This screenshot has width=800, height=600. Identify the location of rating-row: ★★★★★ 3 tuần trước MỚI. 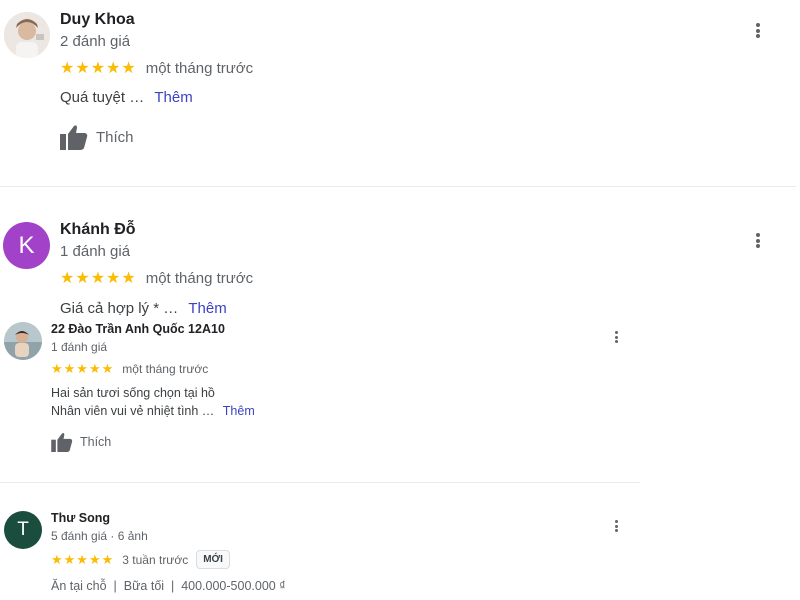
(140, 559).